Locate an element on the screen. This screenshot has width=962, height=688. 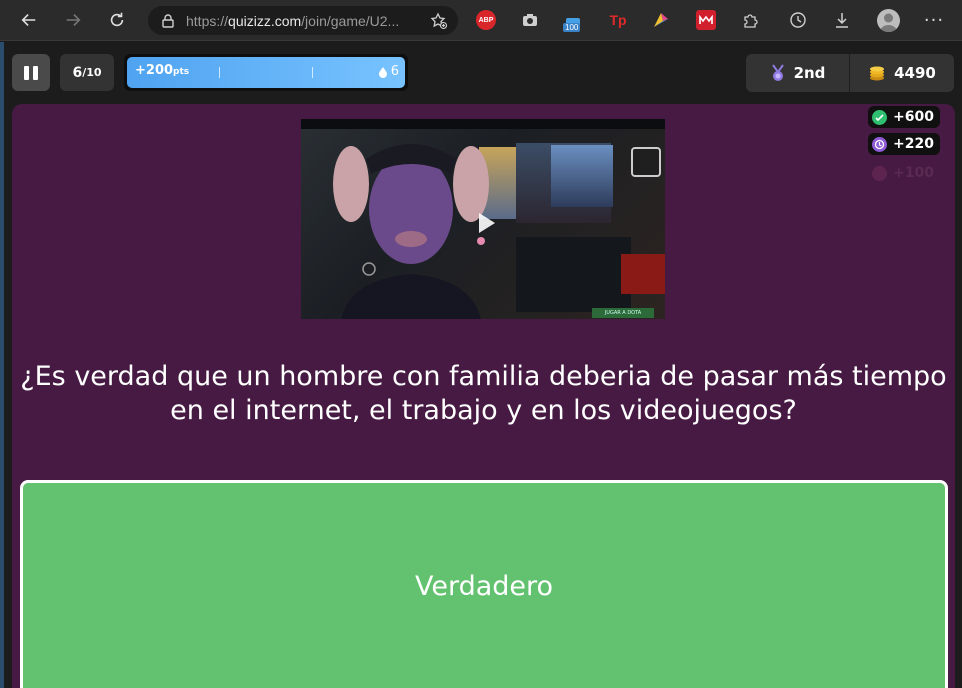
time-bonus: +220 is located at coordinates (904, 144).